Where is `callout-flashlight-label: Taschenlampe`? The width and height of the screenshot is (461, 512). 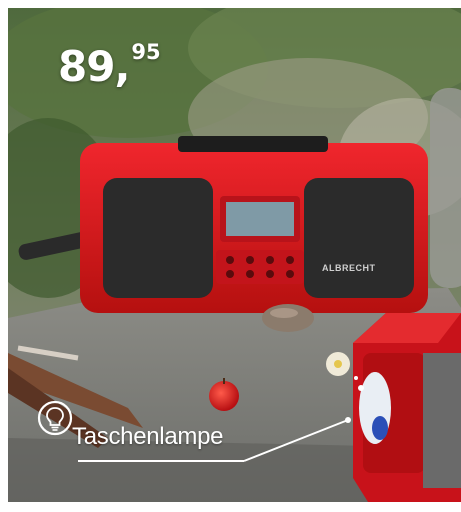 callout-flashlight-label: Taschenlampe is located at coordinates (148, 436).